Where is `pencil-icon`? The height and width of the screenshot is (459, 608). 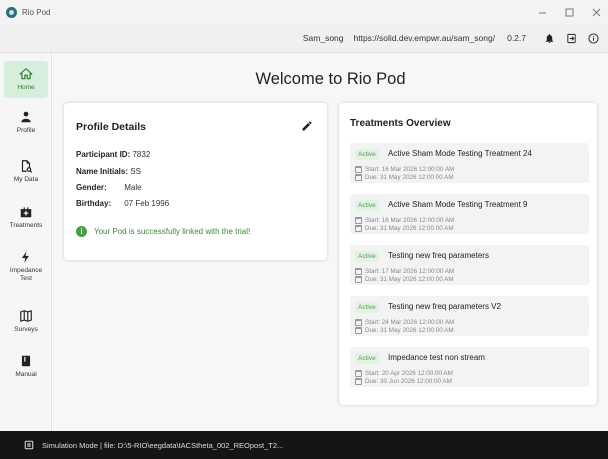 pencil-icon is located at coordinates (307, 126).